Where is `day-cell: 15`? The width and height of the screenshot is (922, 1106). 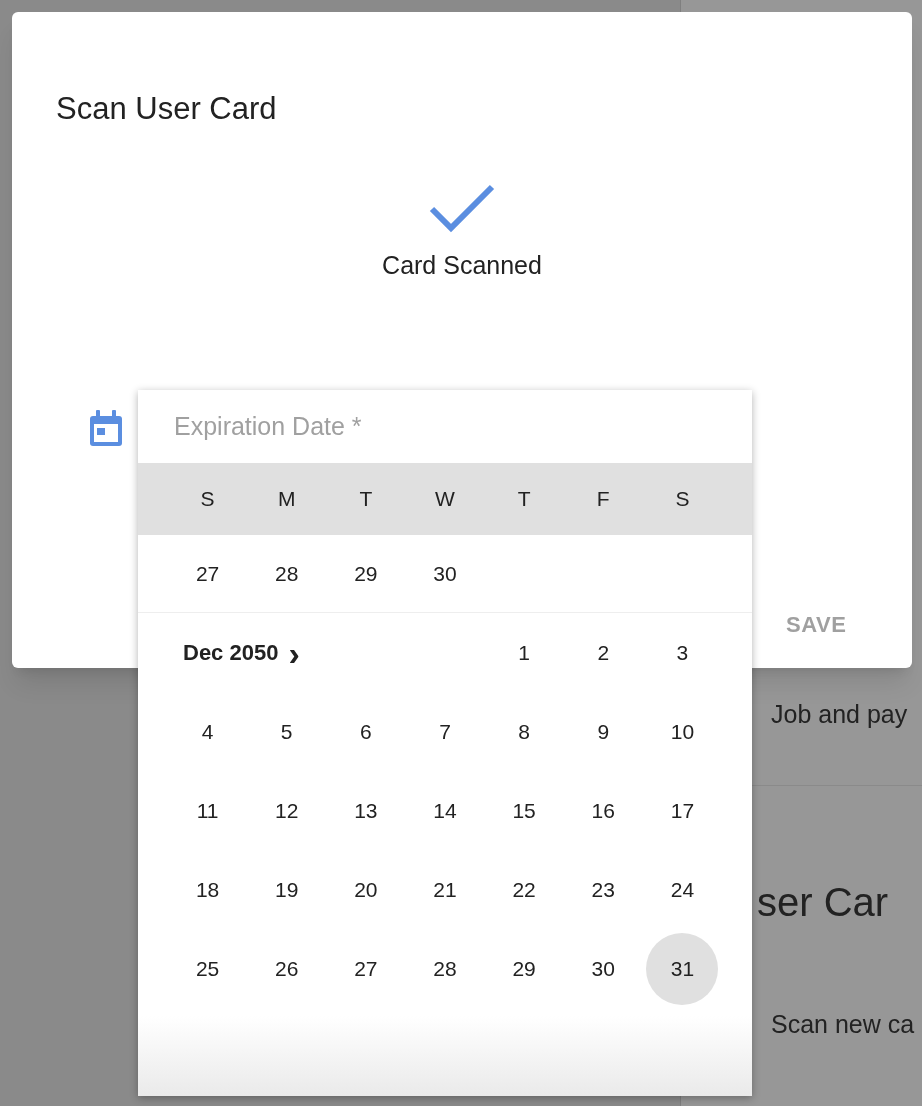
day-cell: 15 is located at coordinates (524, 810).